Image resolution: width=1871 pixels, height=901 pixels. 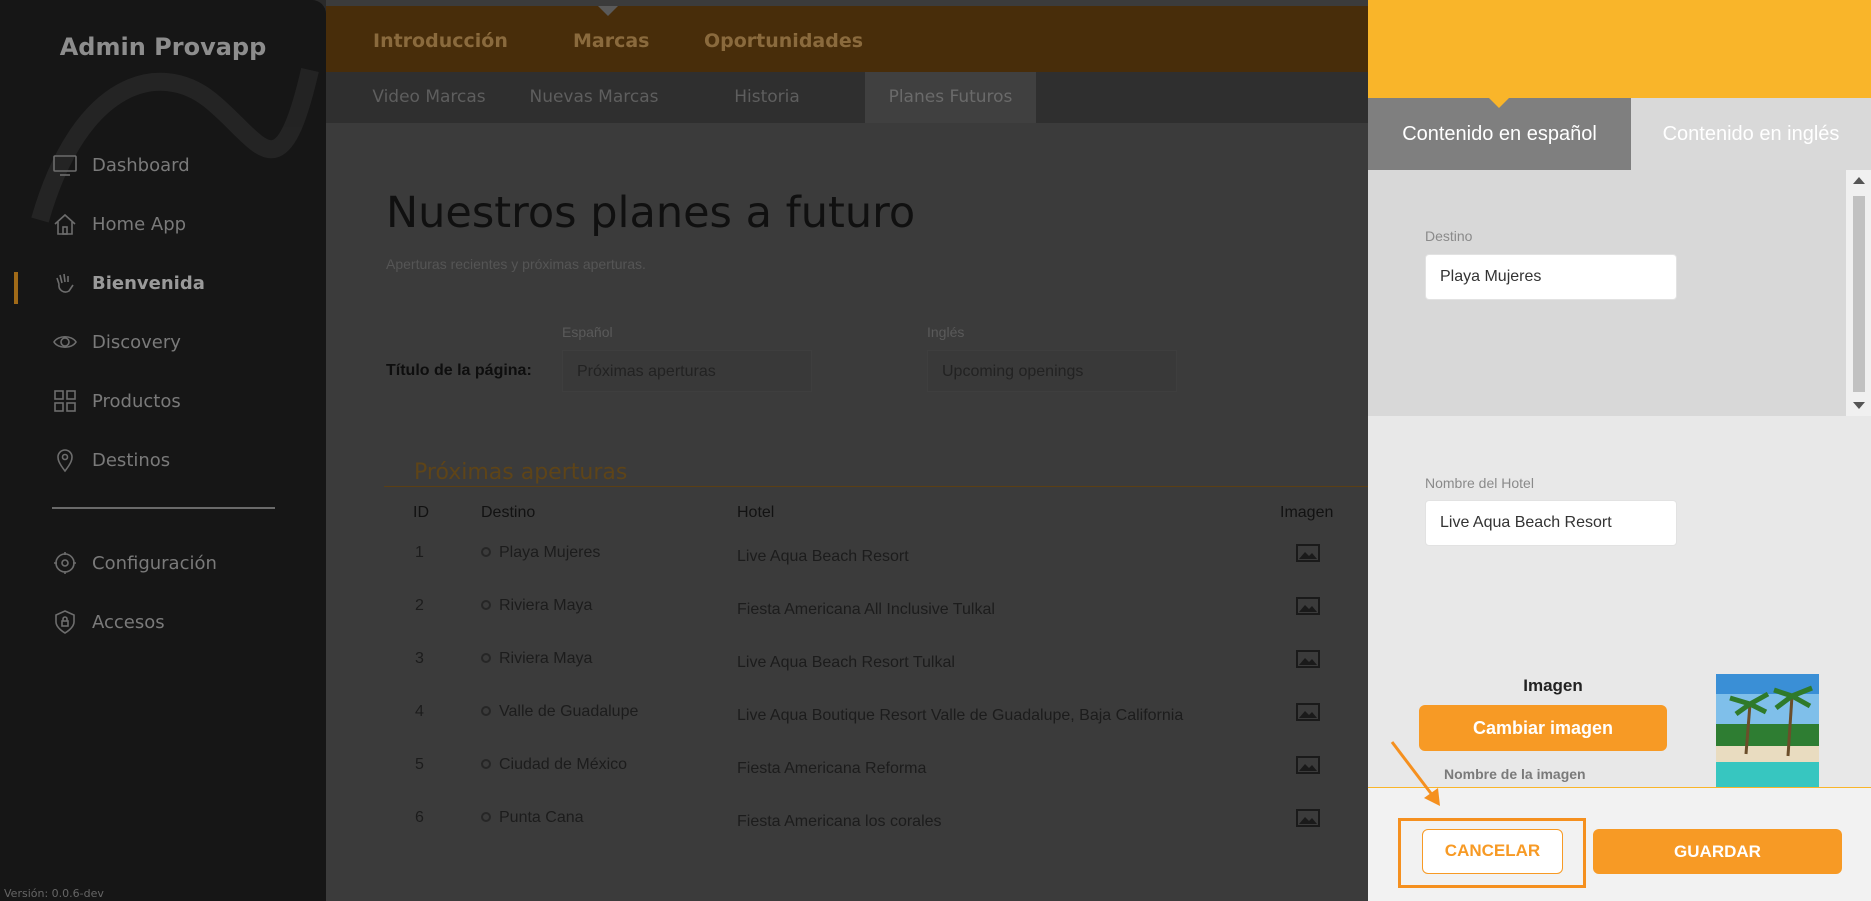 What do you see at coordinates (131, 460) in the screenshot?
I see `sidebar-item-label: Destinos` at bounding box center [131, 460].